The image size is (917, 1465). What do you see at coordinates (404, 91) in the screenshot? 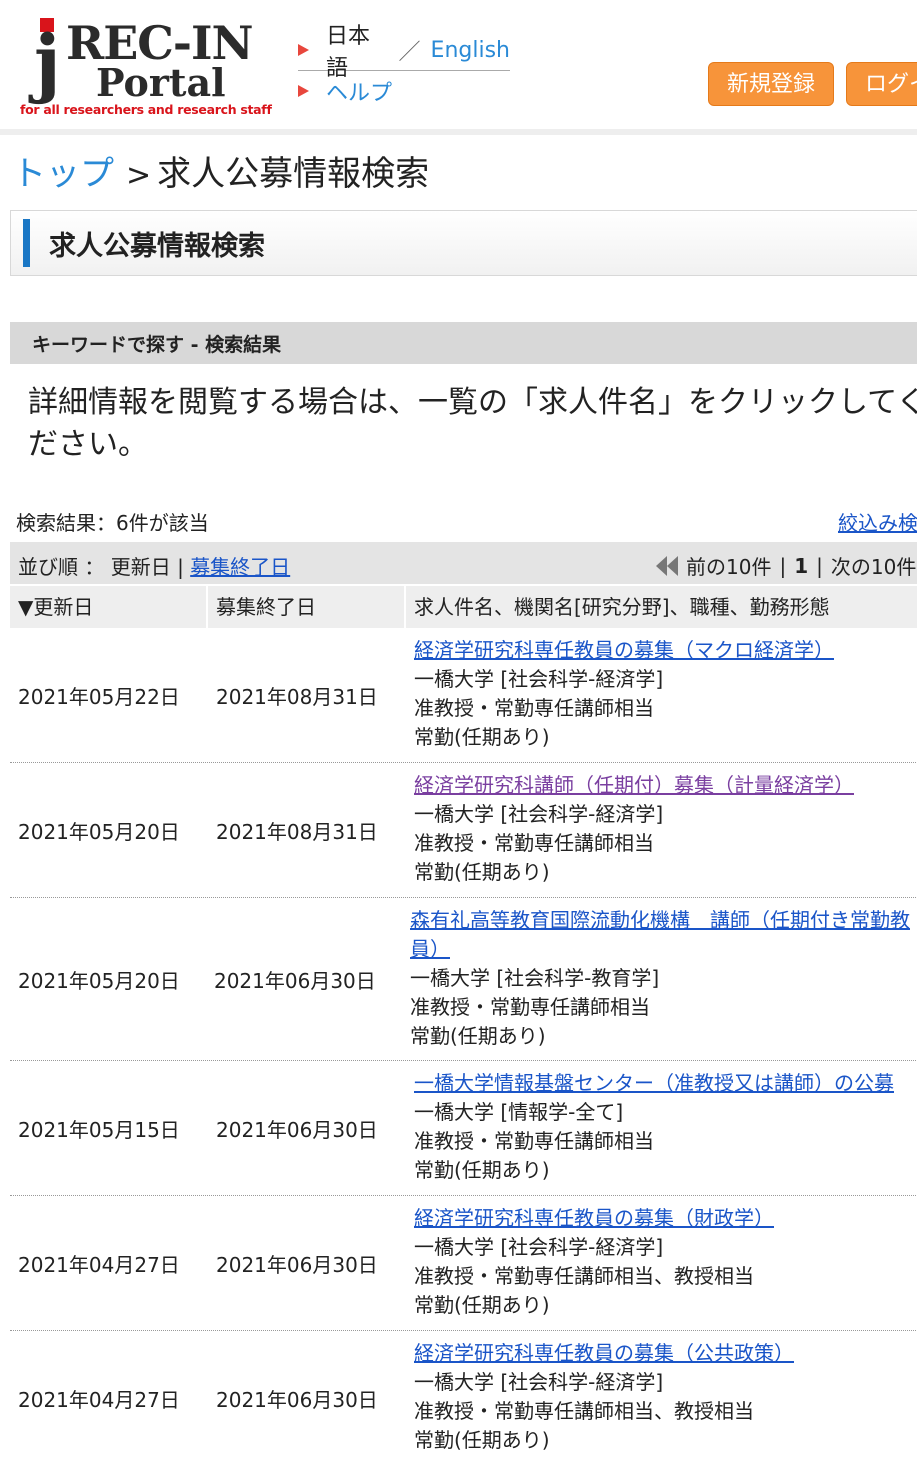
I see `help-row: ヘルプ` at bounding box center [404, 91].